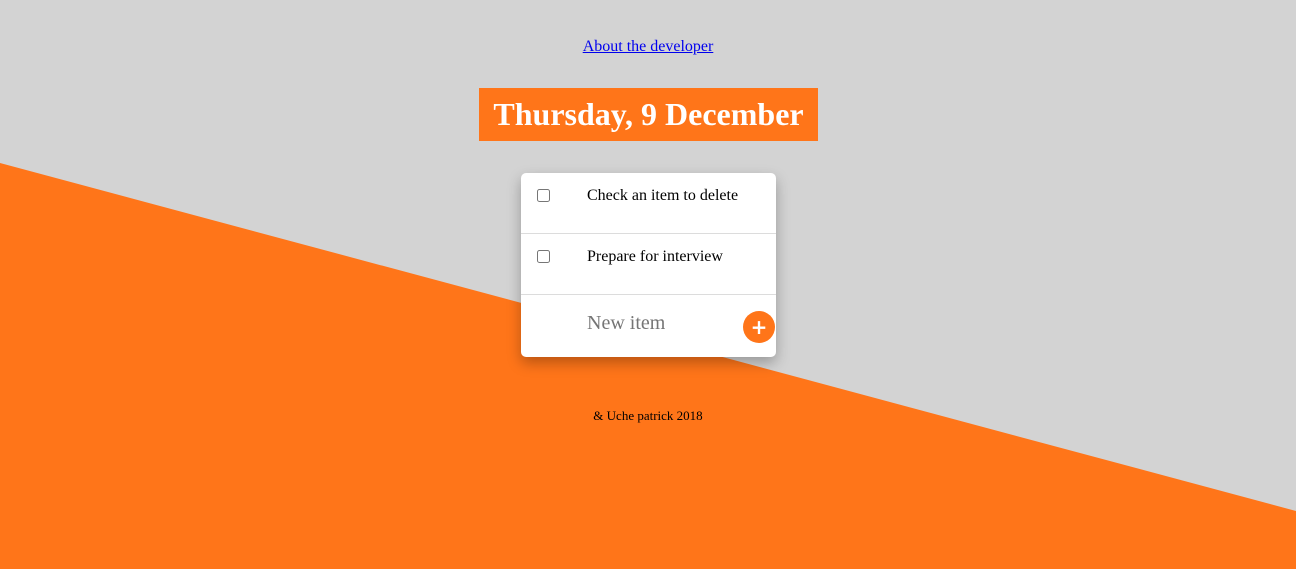 Image resolution: width=1296 pixels, height=569 pixels. I want to click on footer-credit: & Uche patrick 2018, so click(648, 415).